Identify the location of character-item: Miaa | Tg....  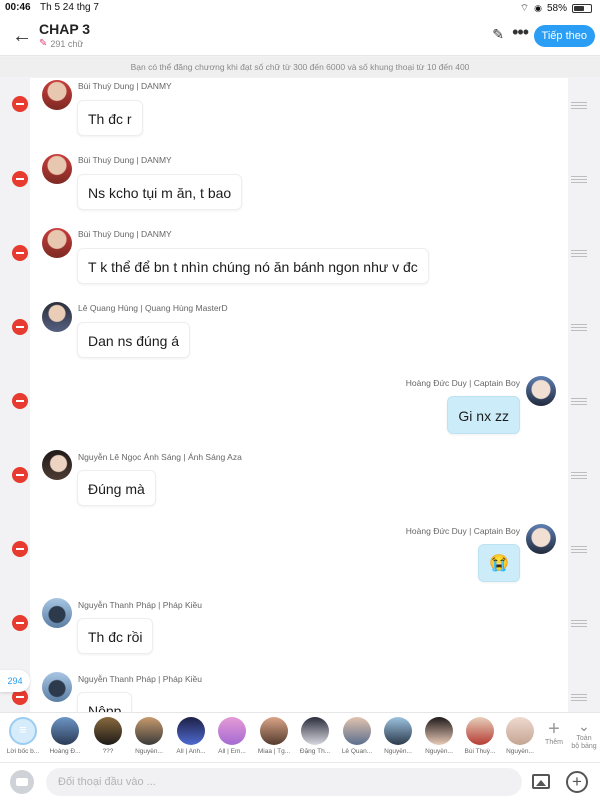
(274, 736).